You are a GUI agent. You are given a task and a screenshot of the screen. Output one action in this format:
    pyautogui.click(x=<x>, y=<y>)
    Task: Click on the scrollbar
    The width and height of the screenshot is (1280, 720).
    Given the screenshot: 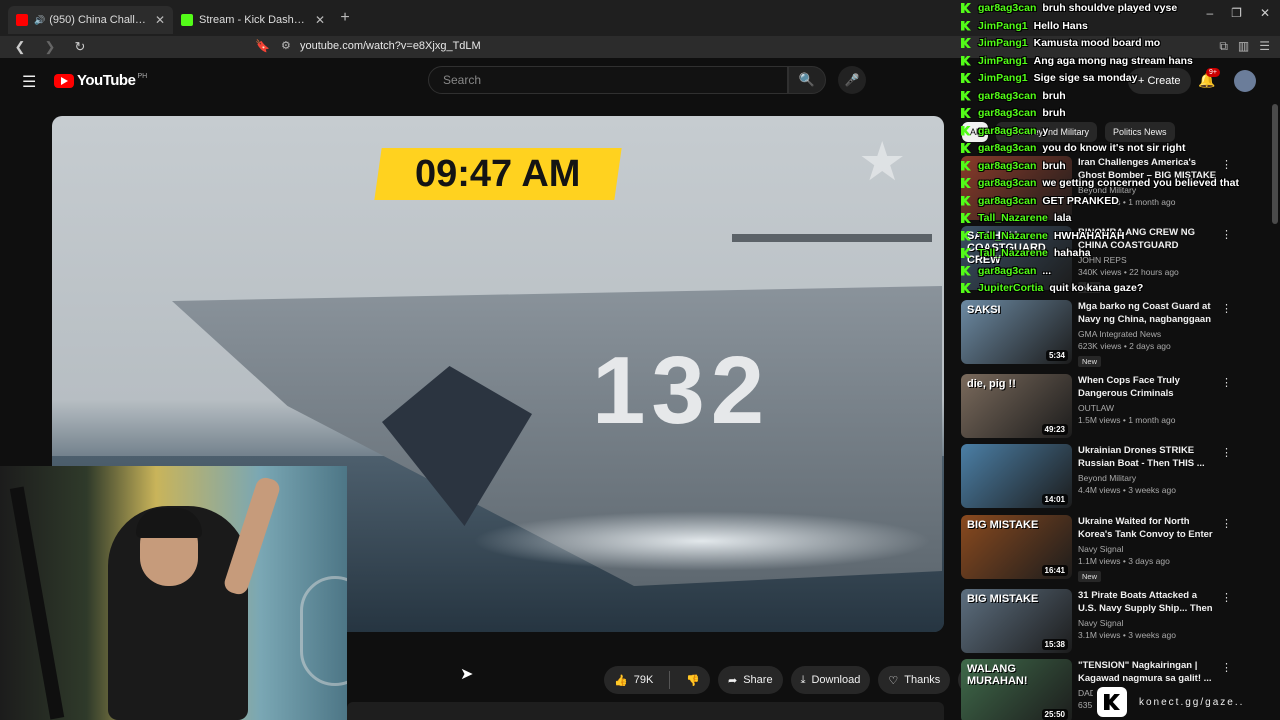 What is the action you would take?
    pyautogui.click(x=1275, y=164)
    